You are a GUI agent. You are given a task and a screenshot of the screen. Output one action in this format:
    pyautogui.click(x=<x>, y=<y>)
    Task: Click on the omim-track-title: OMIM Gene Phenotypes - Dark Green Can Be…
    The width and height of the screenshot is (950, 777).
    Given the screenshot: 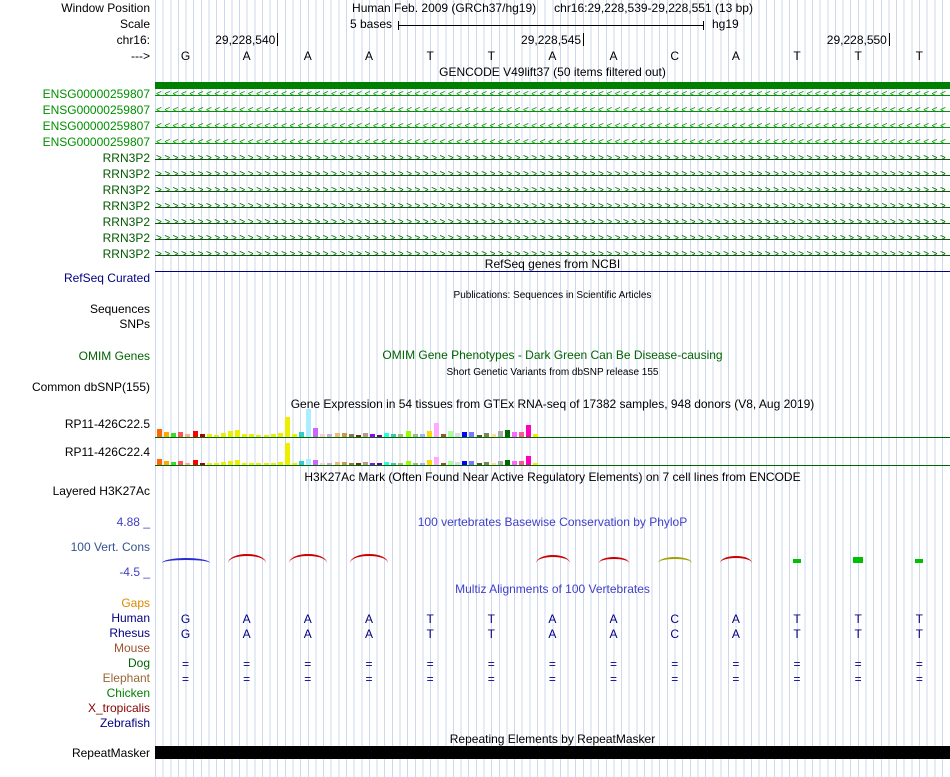 What is the action you would take?
    pyautogui.click(x=552, y=355)
    